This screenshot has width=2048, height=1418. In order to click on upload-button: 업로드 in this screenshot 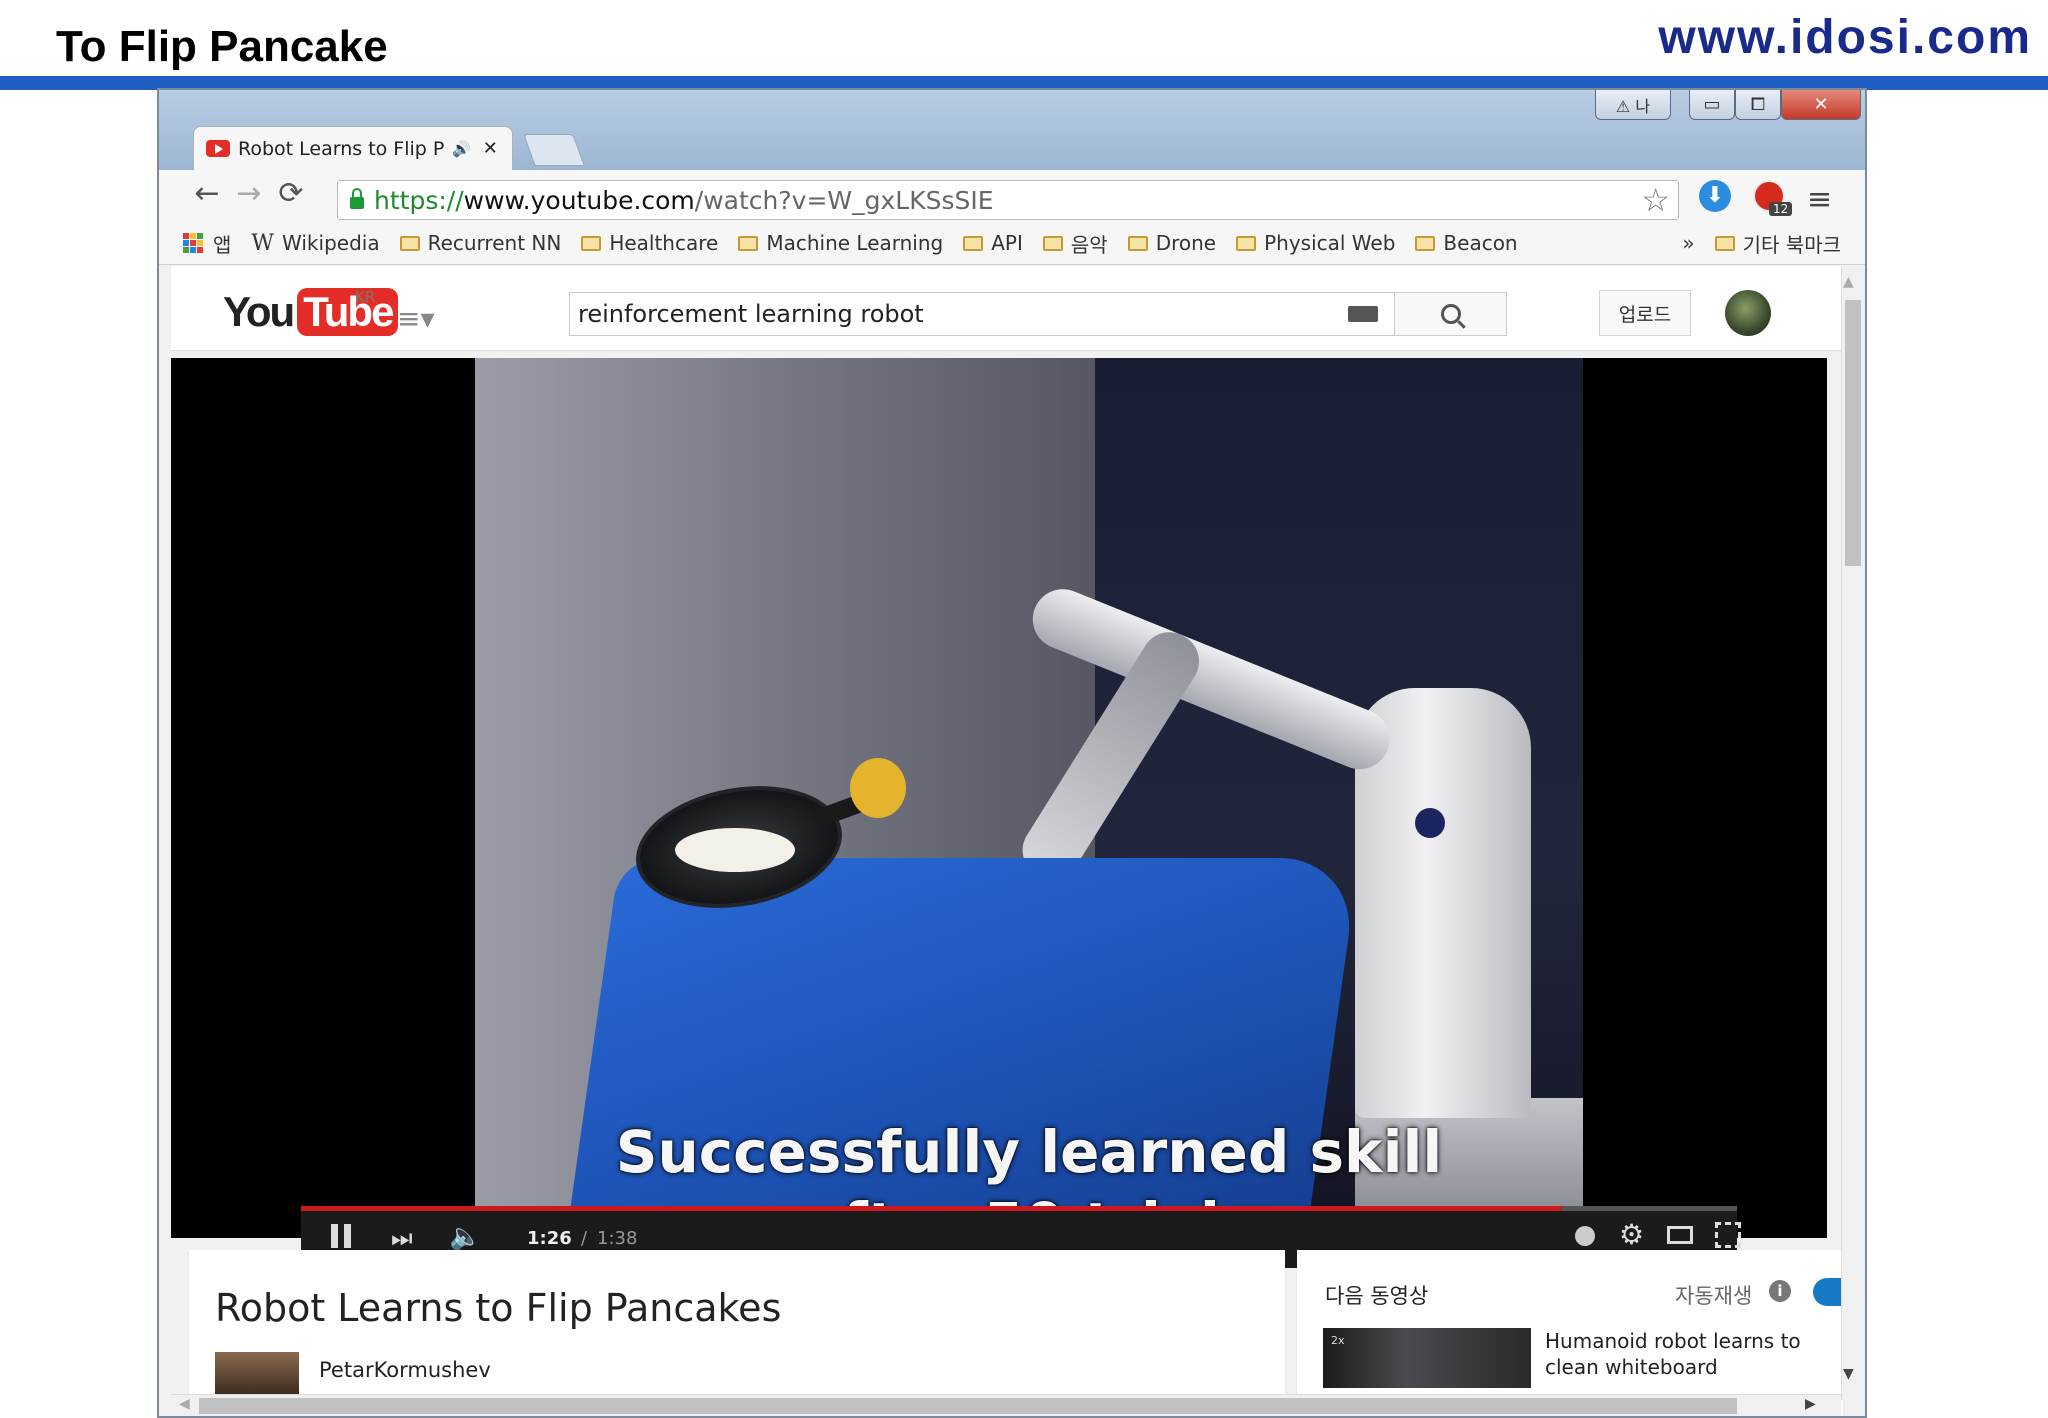, I will do `click(1645, 313)`.